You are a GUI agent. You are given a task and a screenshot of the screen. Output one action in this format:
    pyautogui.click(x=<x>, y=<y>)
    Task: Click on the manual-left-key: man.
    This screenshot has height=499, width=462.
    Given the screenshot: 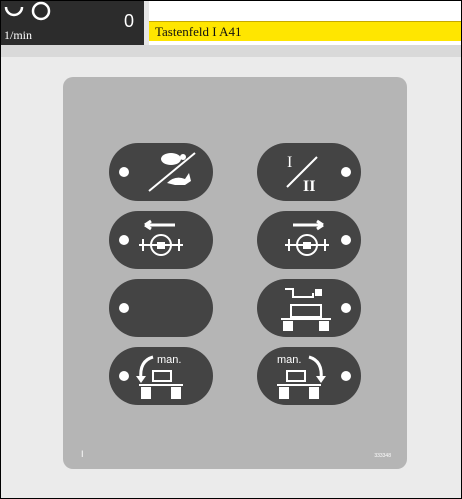 What is the action you would take?
    pyautogui.click(x=161, y=376)
    